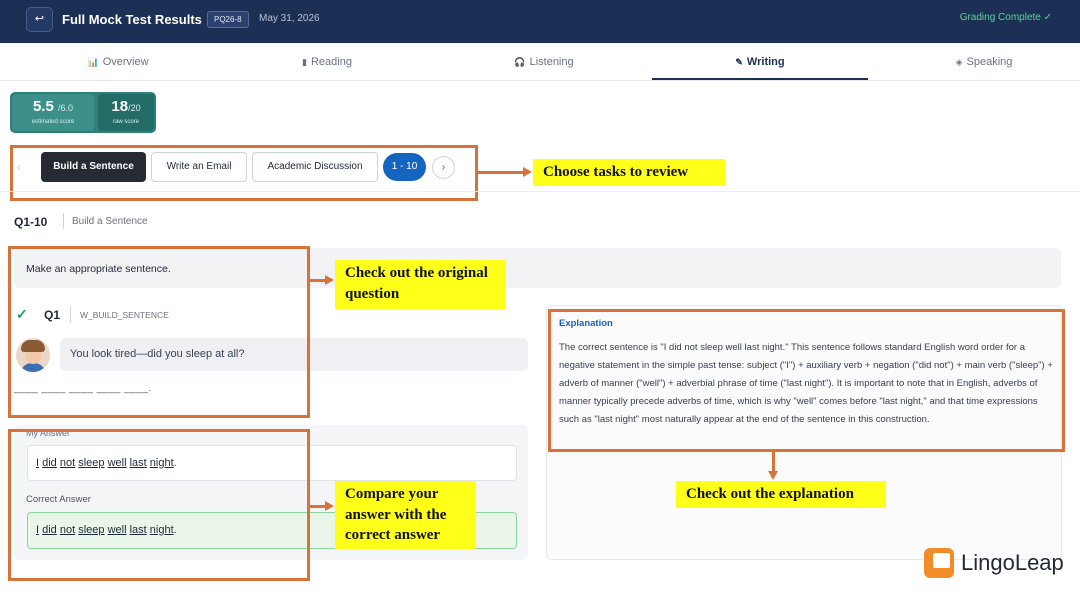 The image size is (1080, 594). Describe the element at coordinates (125, 122) in the screenshot. I see `raw-score-label: raw score` at that location.